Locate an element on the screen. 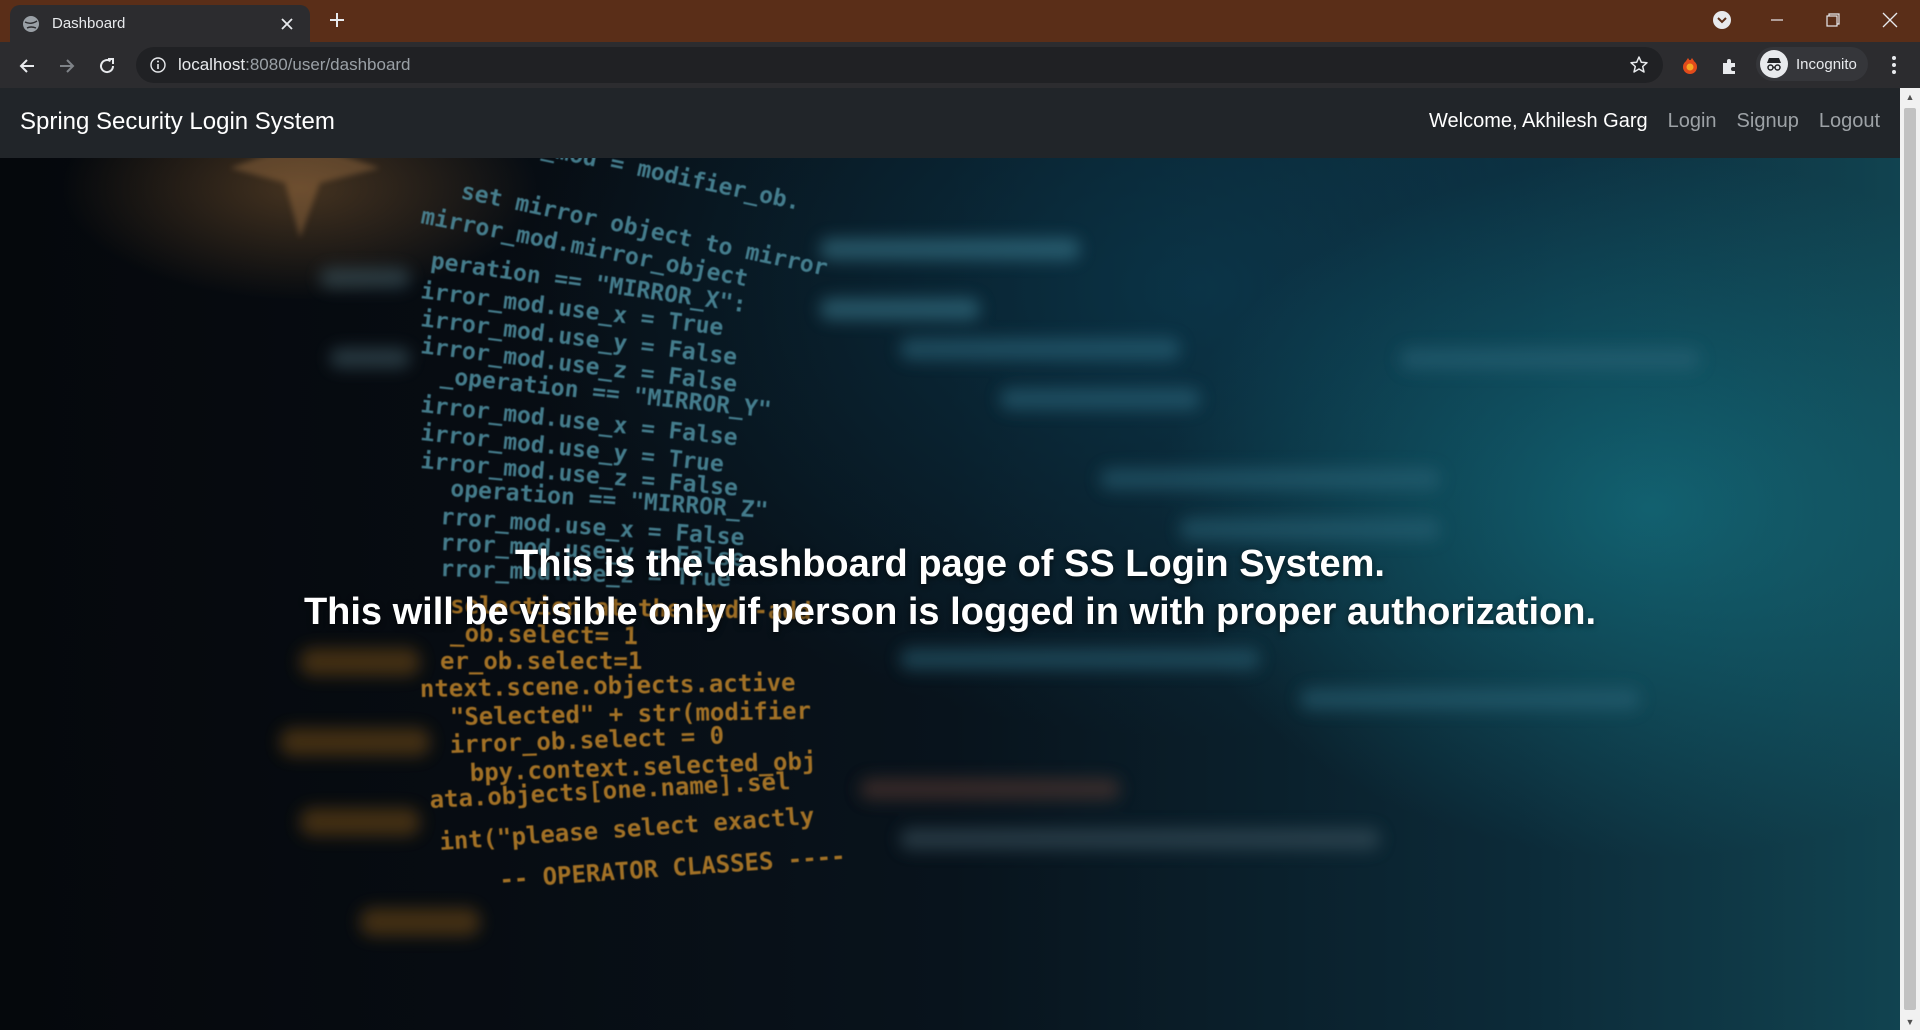 Image resolution: width=1920 pixels, height=1030 pixels. plus-icon is located at coordinates (337, 22).